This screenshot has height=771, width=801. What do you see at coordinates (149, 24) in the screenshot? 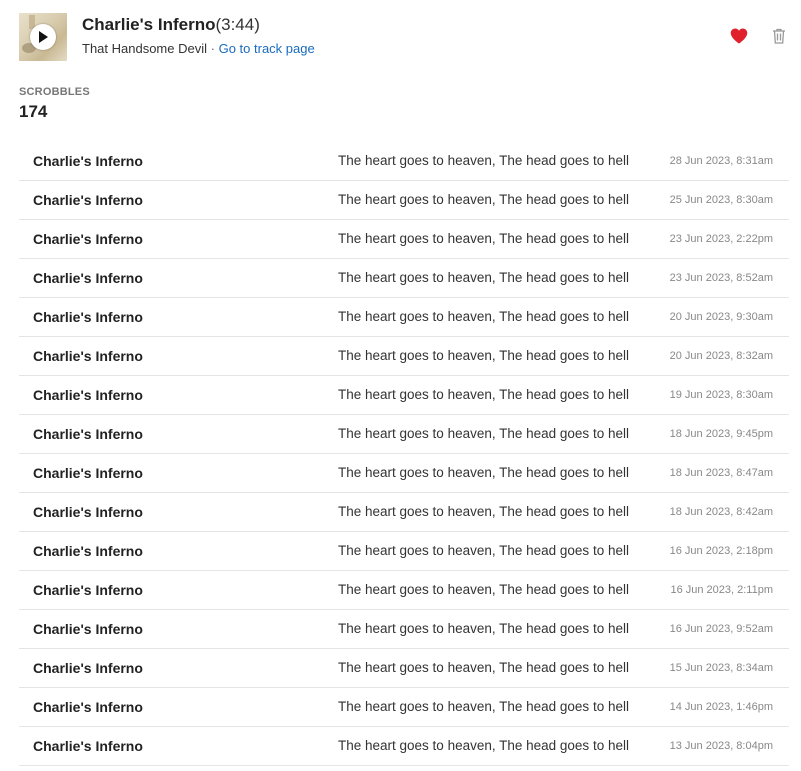
I see `track-title: Charlie's Inferno` at bounding box center [149, 24].